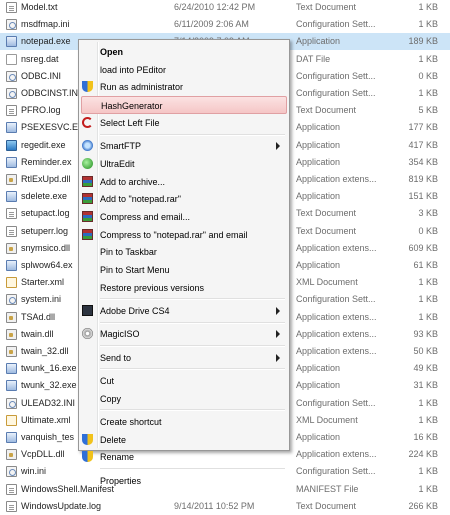 Image resolution: width=450 pixels, height=515 pixels. What do you see at coordinates (107, 380) in the screenshot?
I see `menu-item-label: Cut` at bounding box center [107, 380].